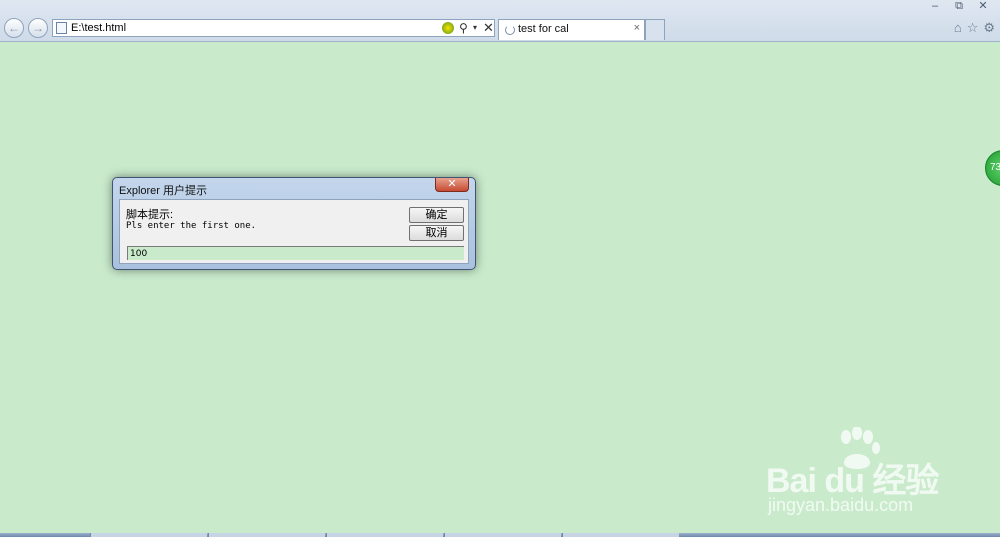 The height and width of the screenshot is (537, 1000). I want to click on address-url: E:\test.html, so click(99, 28).